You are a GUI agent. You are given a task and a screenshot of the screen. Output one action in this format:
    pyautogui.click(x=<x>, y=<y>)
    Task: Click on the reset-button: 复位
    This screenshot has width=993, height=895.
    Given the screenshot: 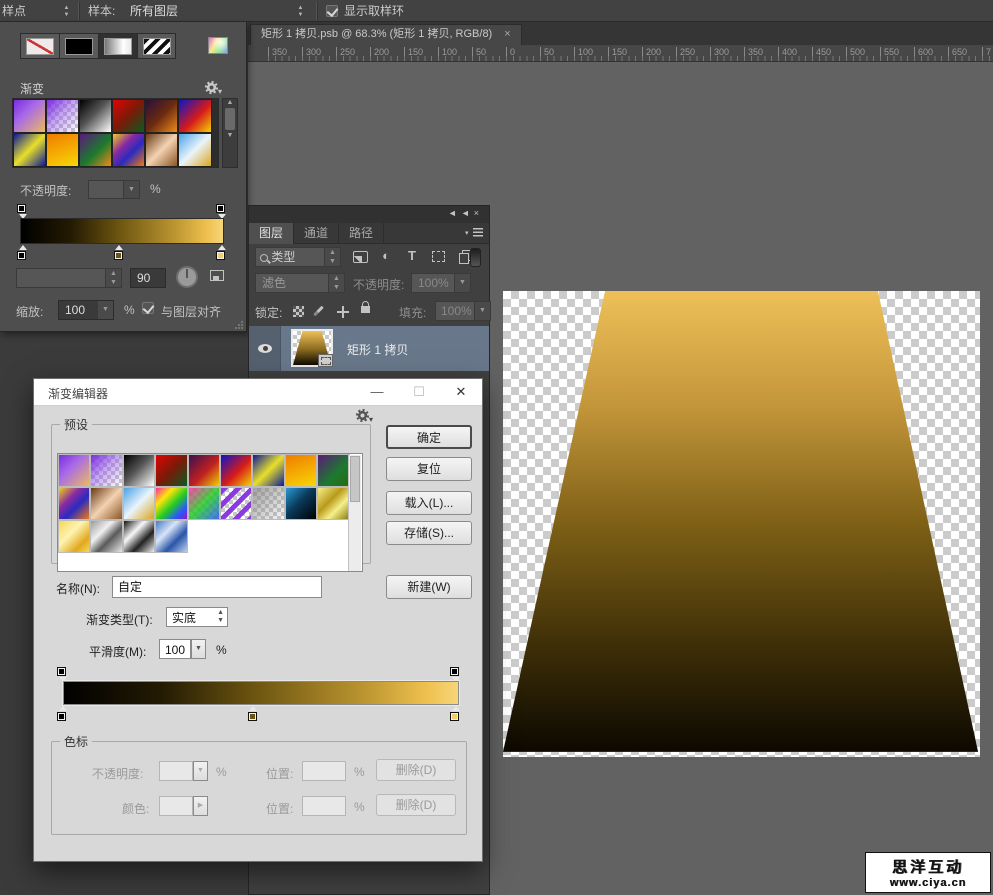 What is the action you would take?
    pyautogui.click(x=429, y=469)
    